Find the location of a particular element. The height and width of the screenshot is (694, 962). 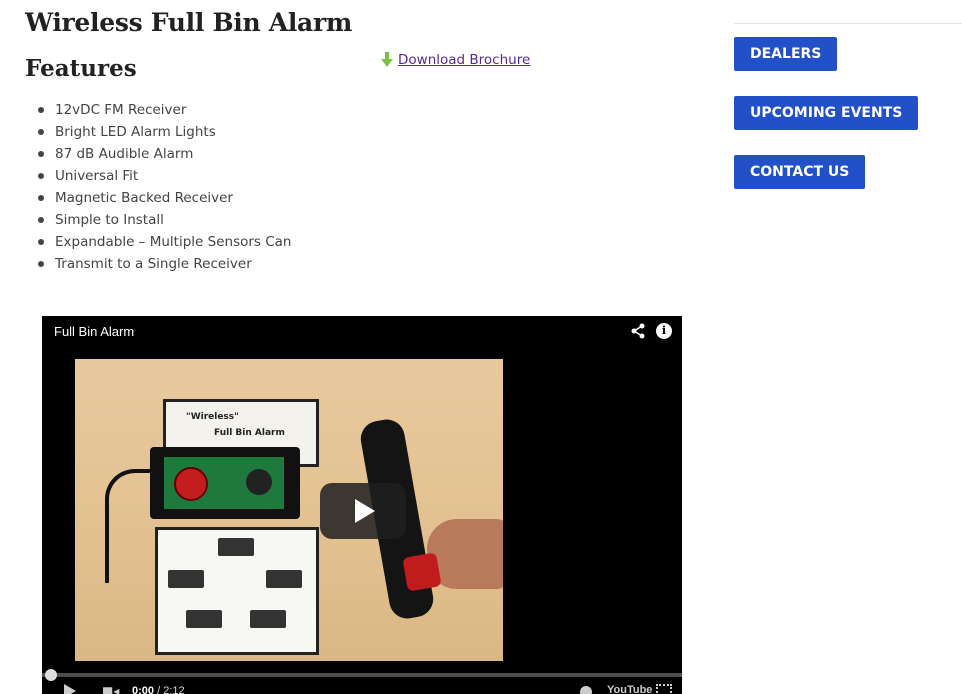

video-title: Full Bin Alarm is located at coordinates (94, 331).